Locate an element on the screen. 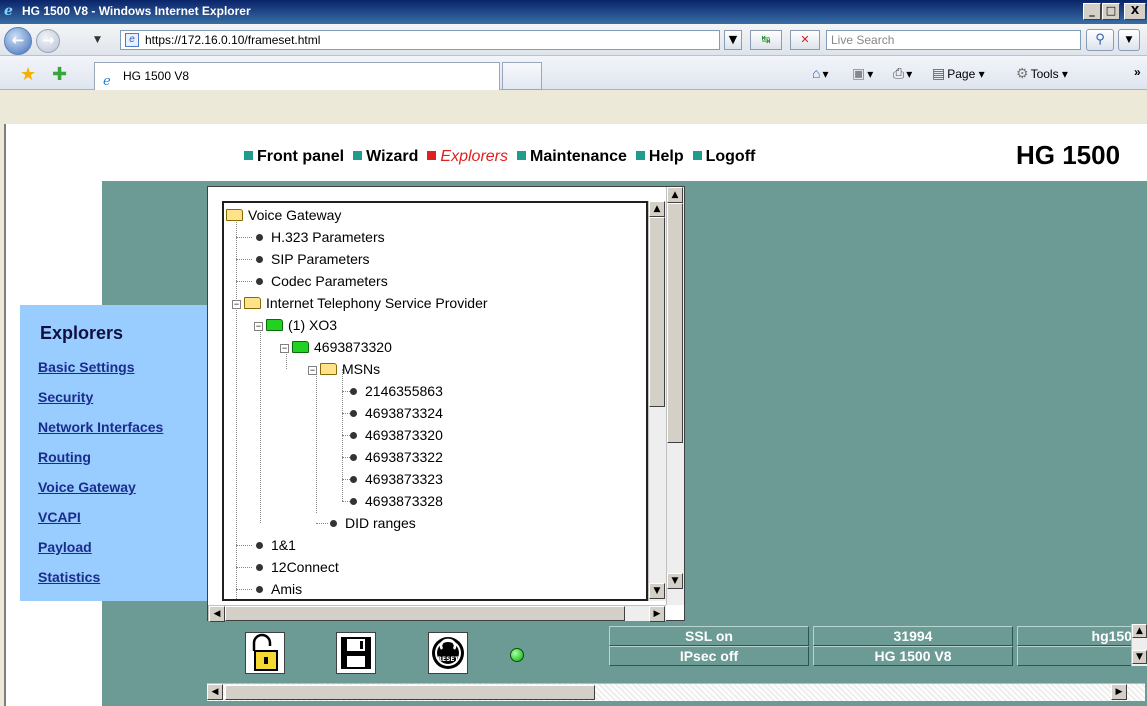  lock-open-icon is located at coordinates (265, 653).